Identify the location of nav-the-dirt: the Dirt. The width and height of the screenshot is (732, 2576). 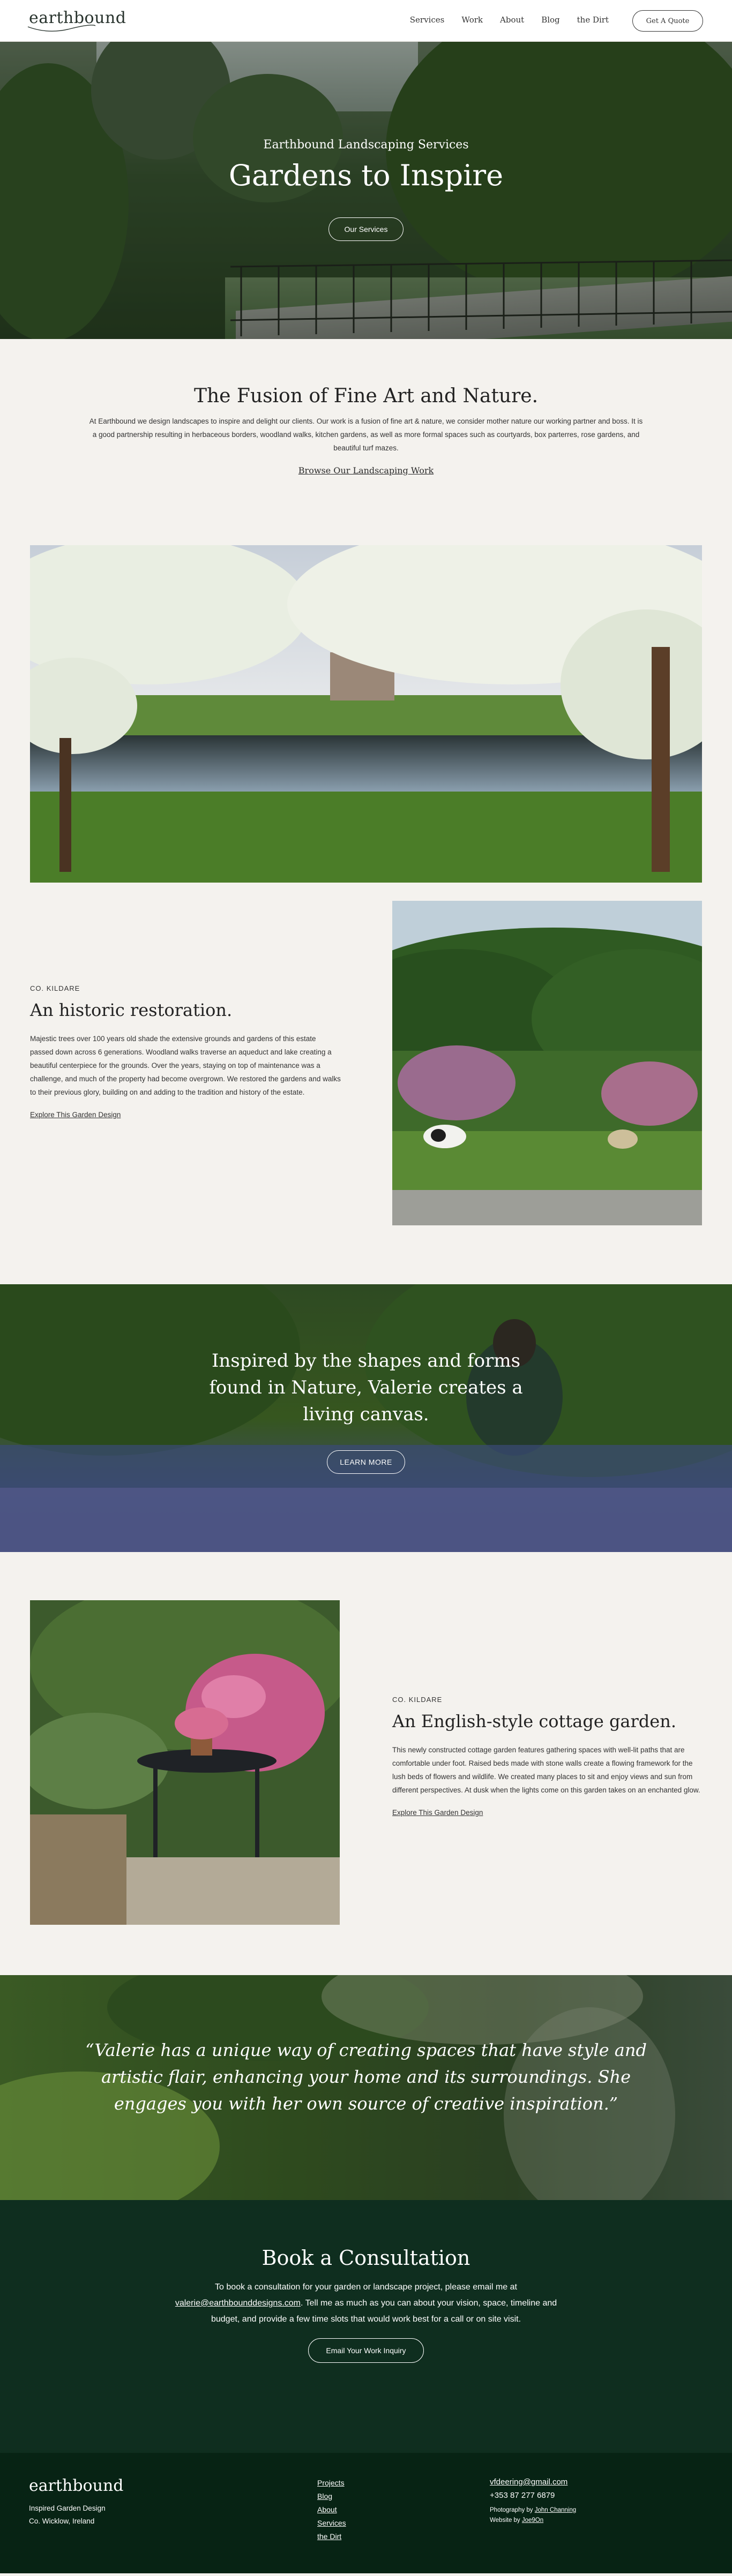
(593, 20).